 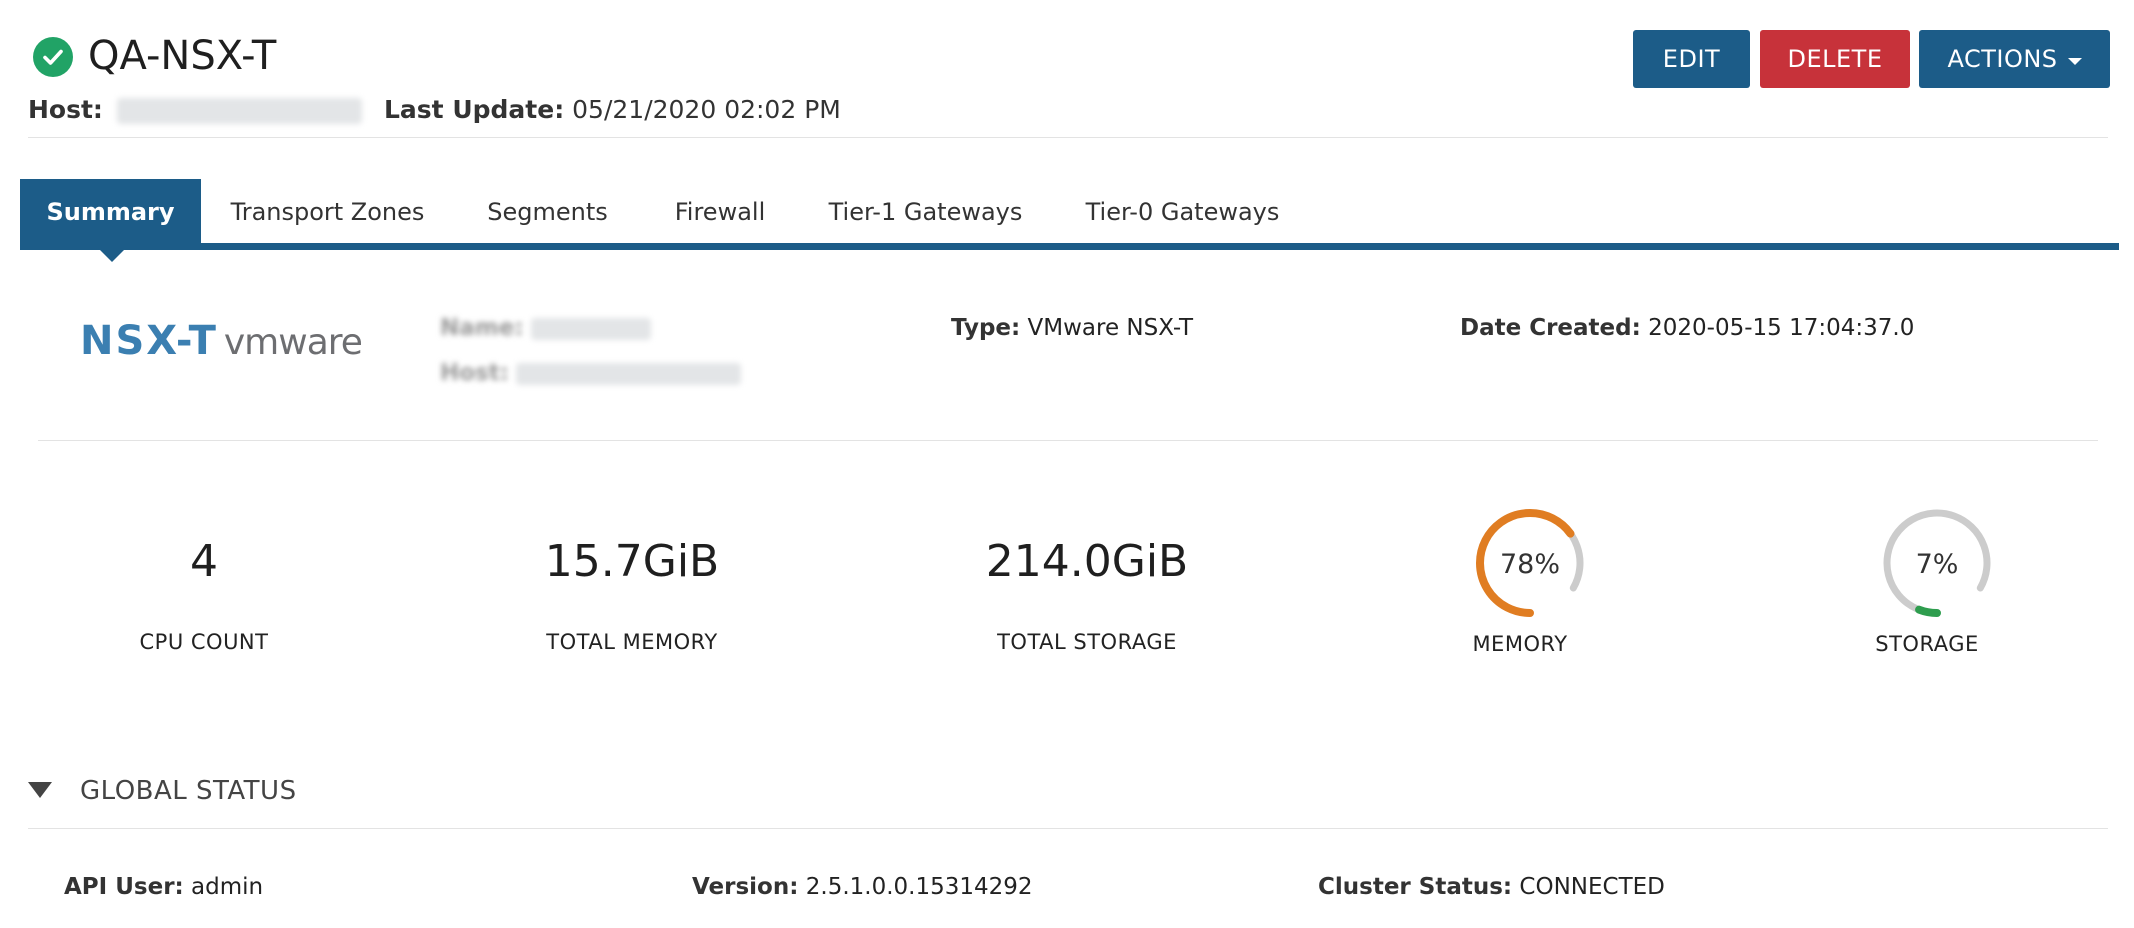 I want to click on cpu-count-caption: CPU COUNT, so click(x=204, y=642).